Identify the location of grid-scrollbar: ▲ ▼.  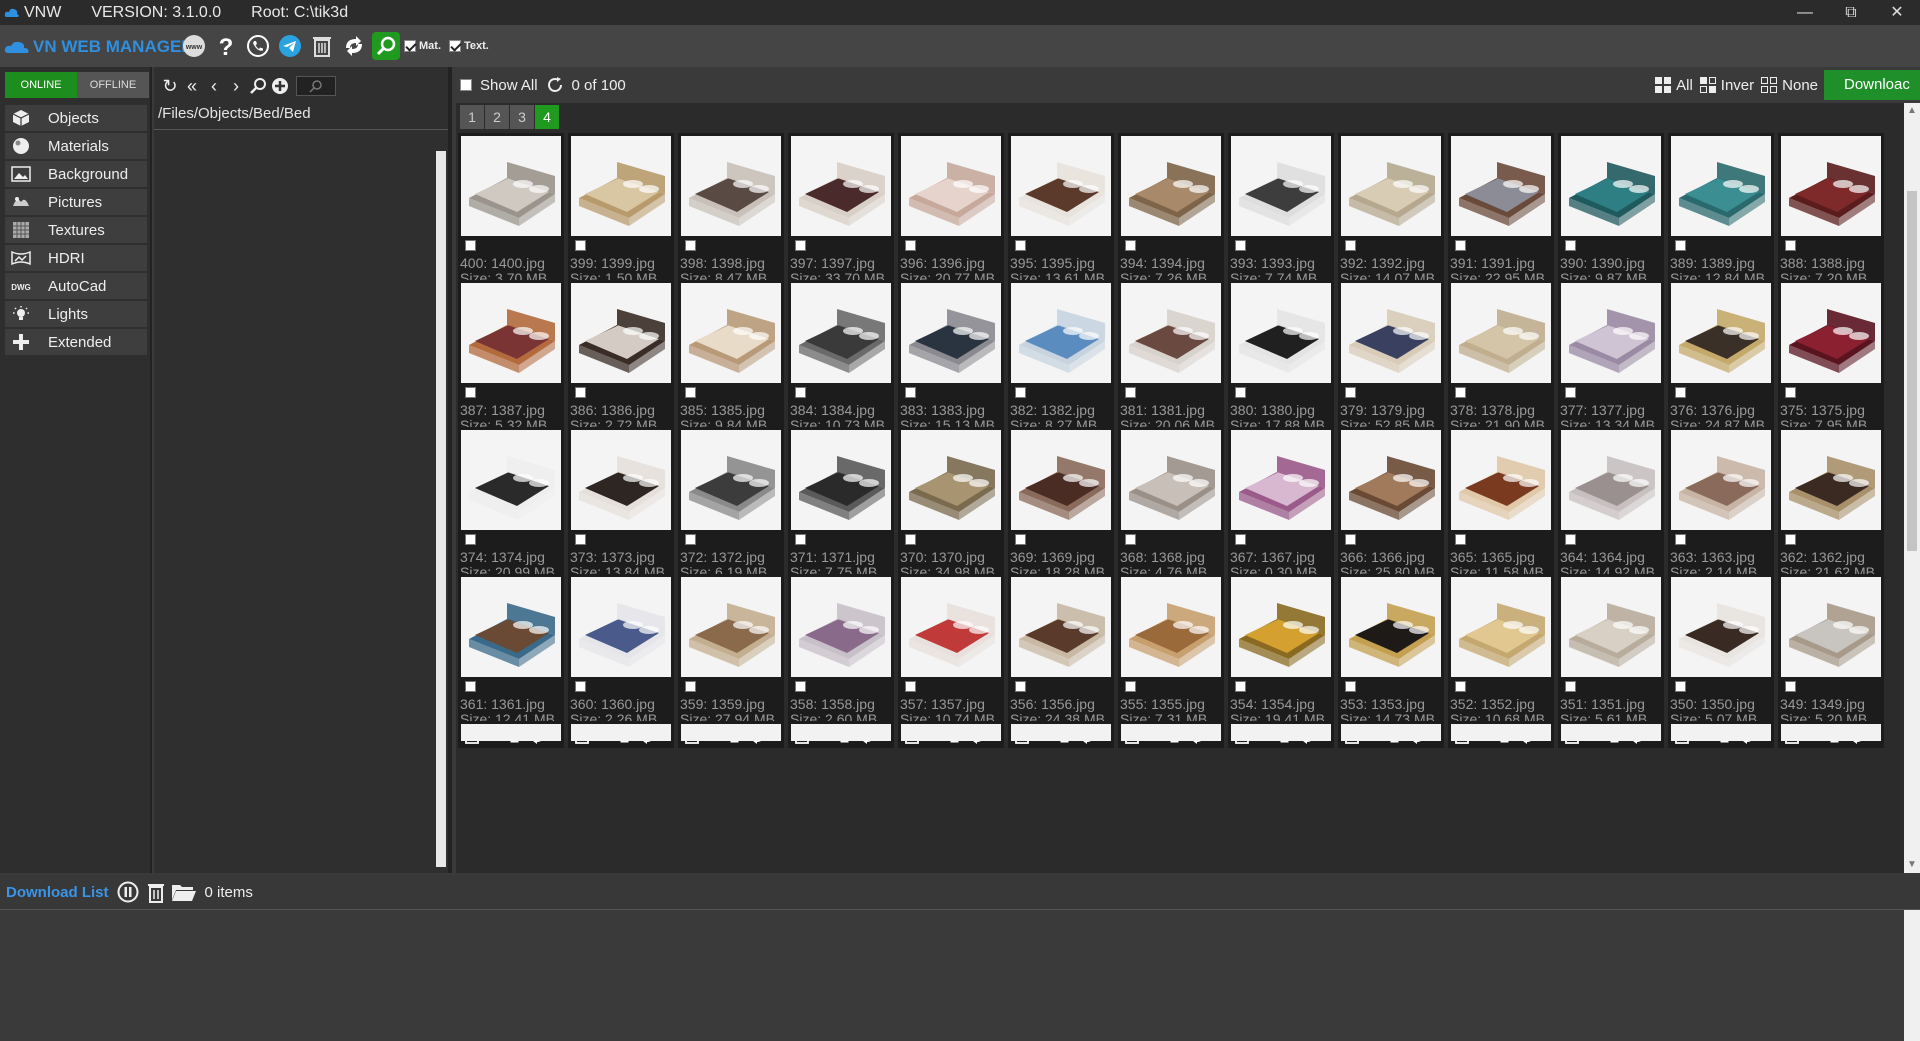
(1912, 488).